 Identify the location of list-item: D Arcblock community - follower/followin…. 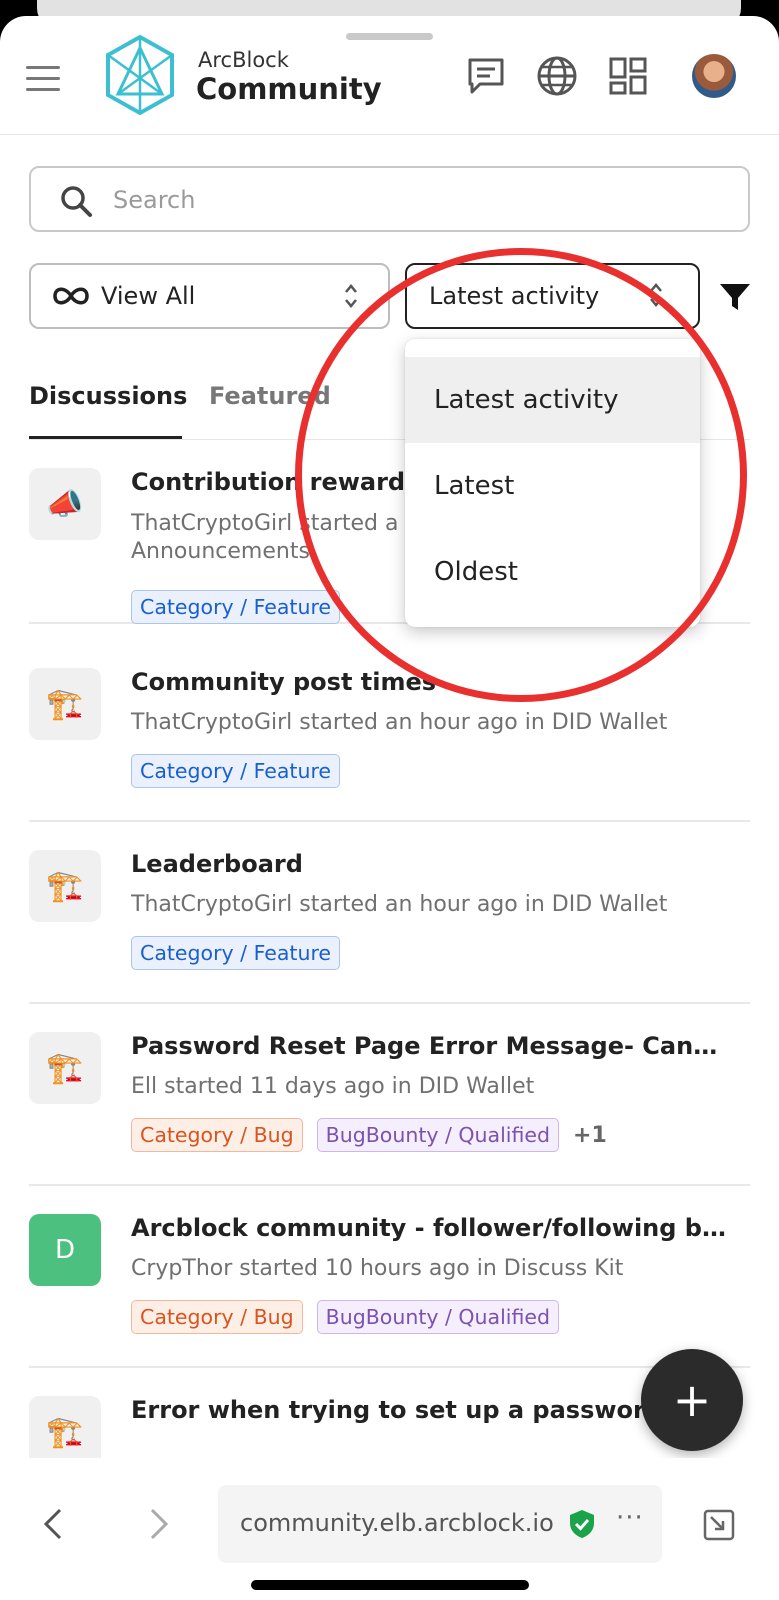
(389, 1277).